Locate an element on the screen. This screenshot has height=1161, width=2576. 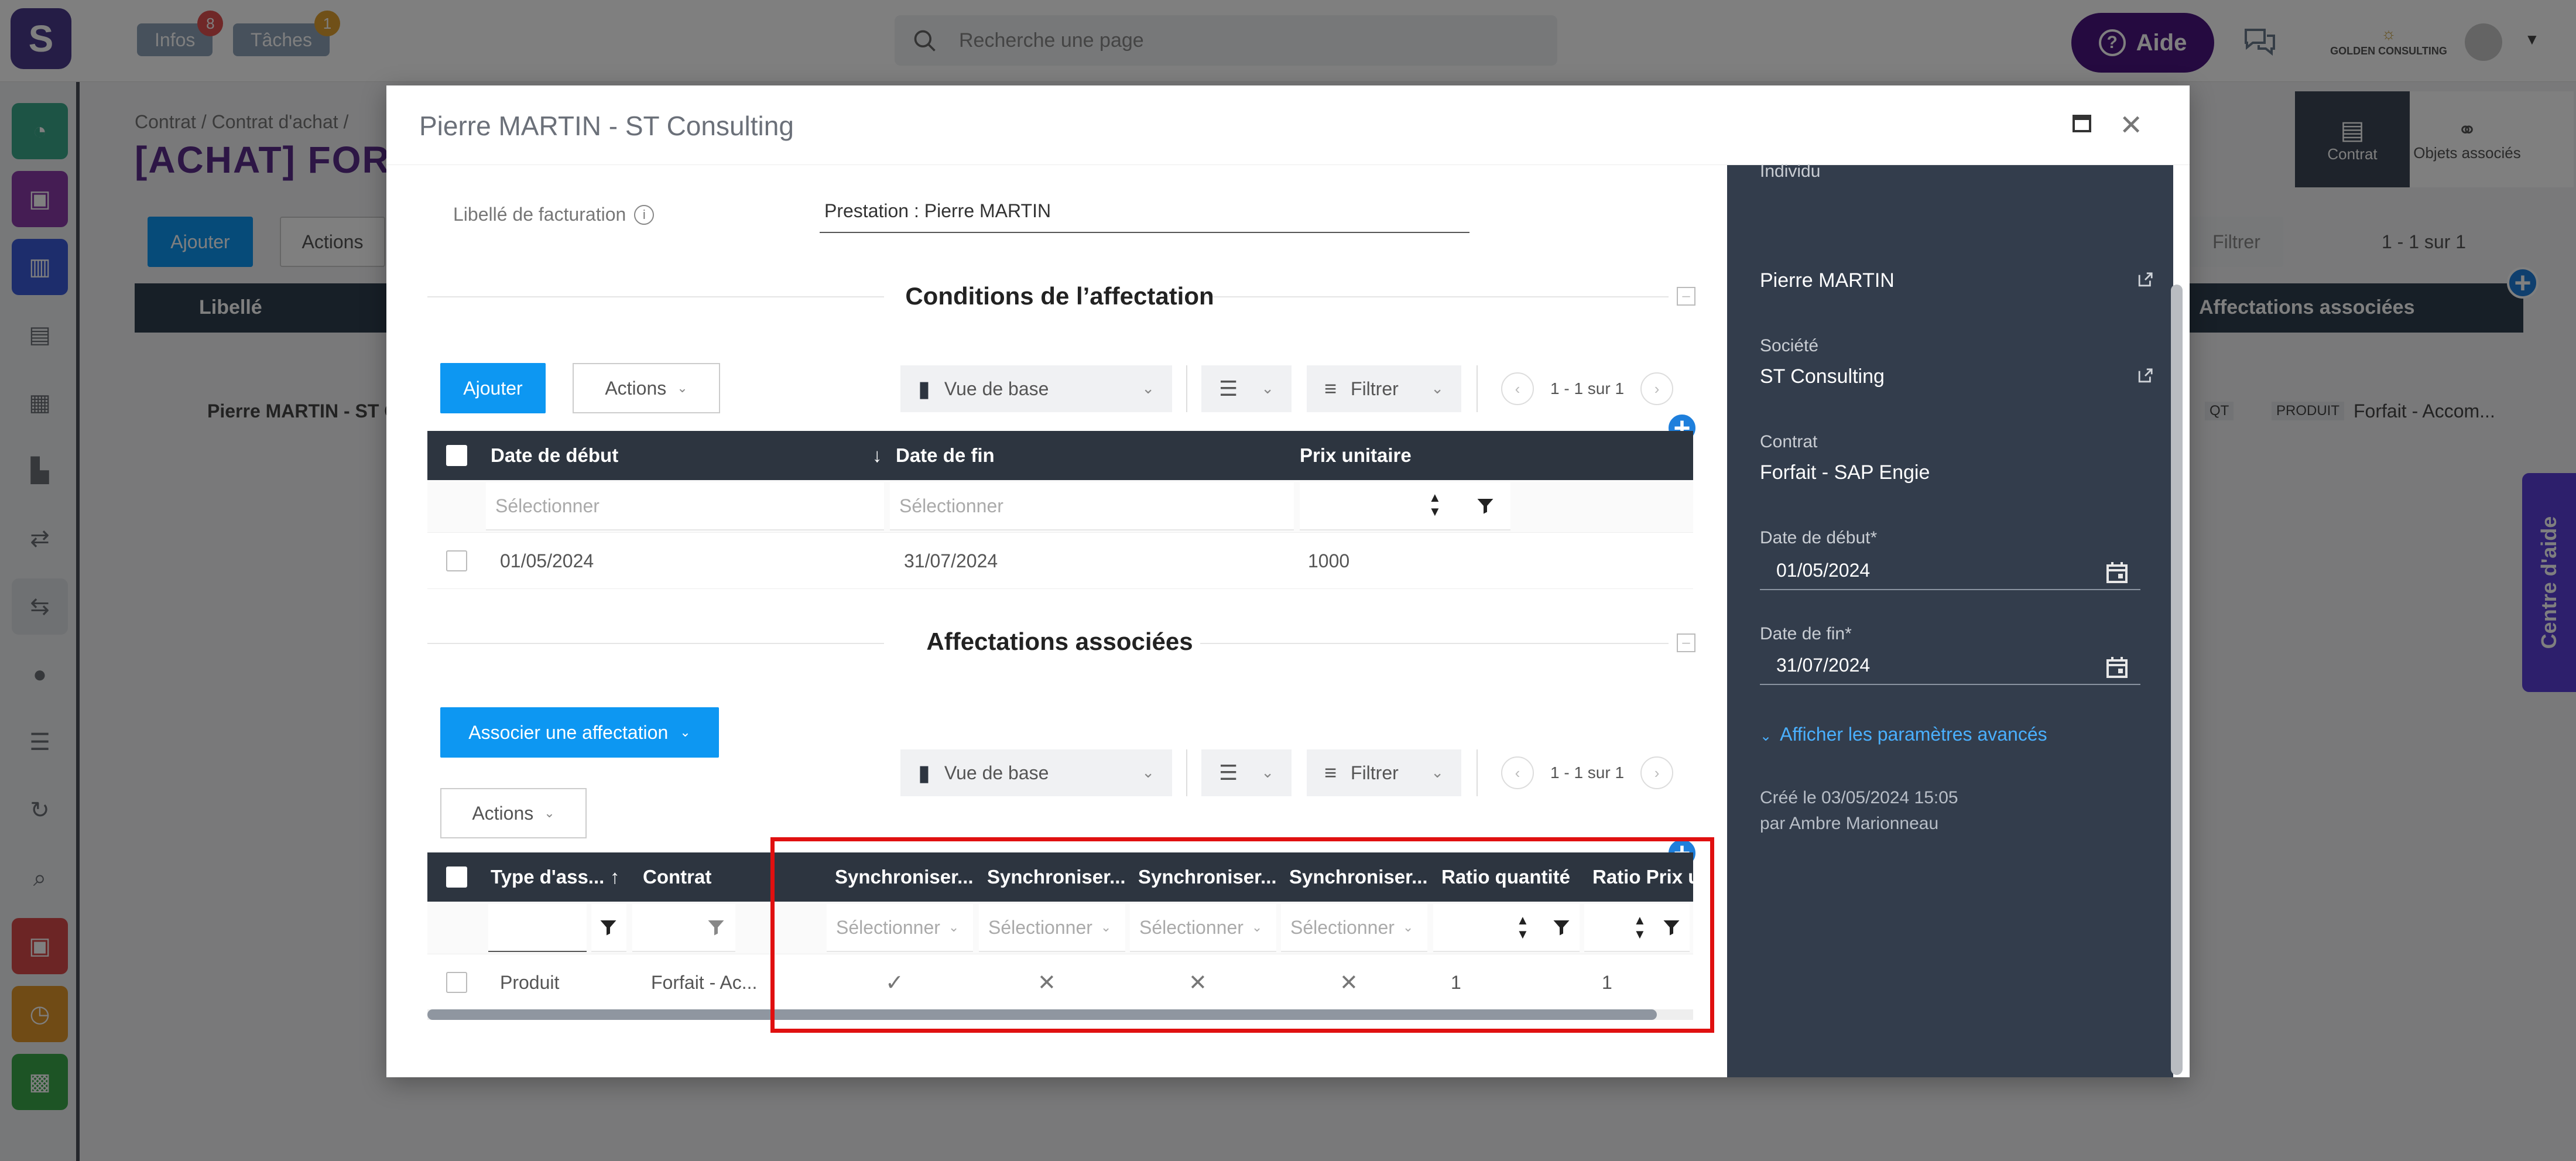
affectations-section-title: Affectations associées is located at coordinates (1059, 641).